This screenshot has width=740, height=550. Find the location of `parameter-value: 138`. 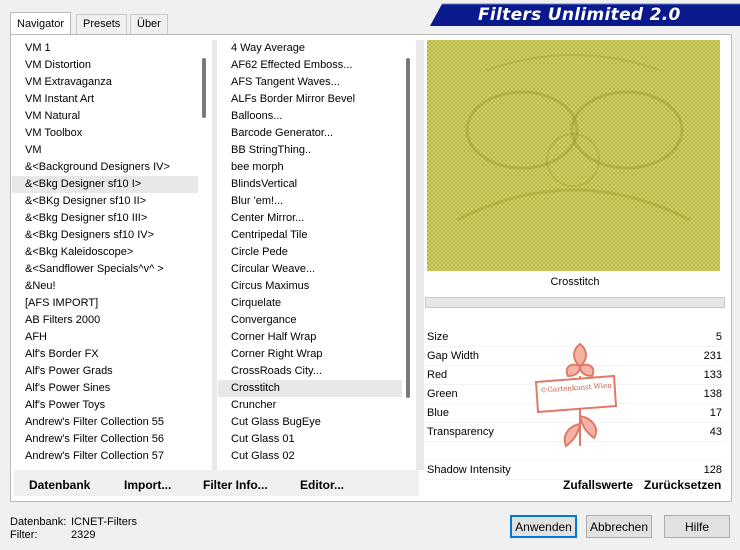

parameter-value: 138 is located at coordinates (713, 394).